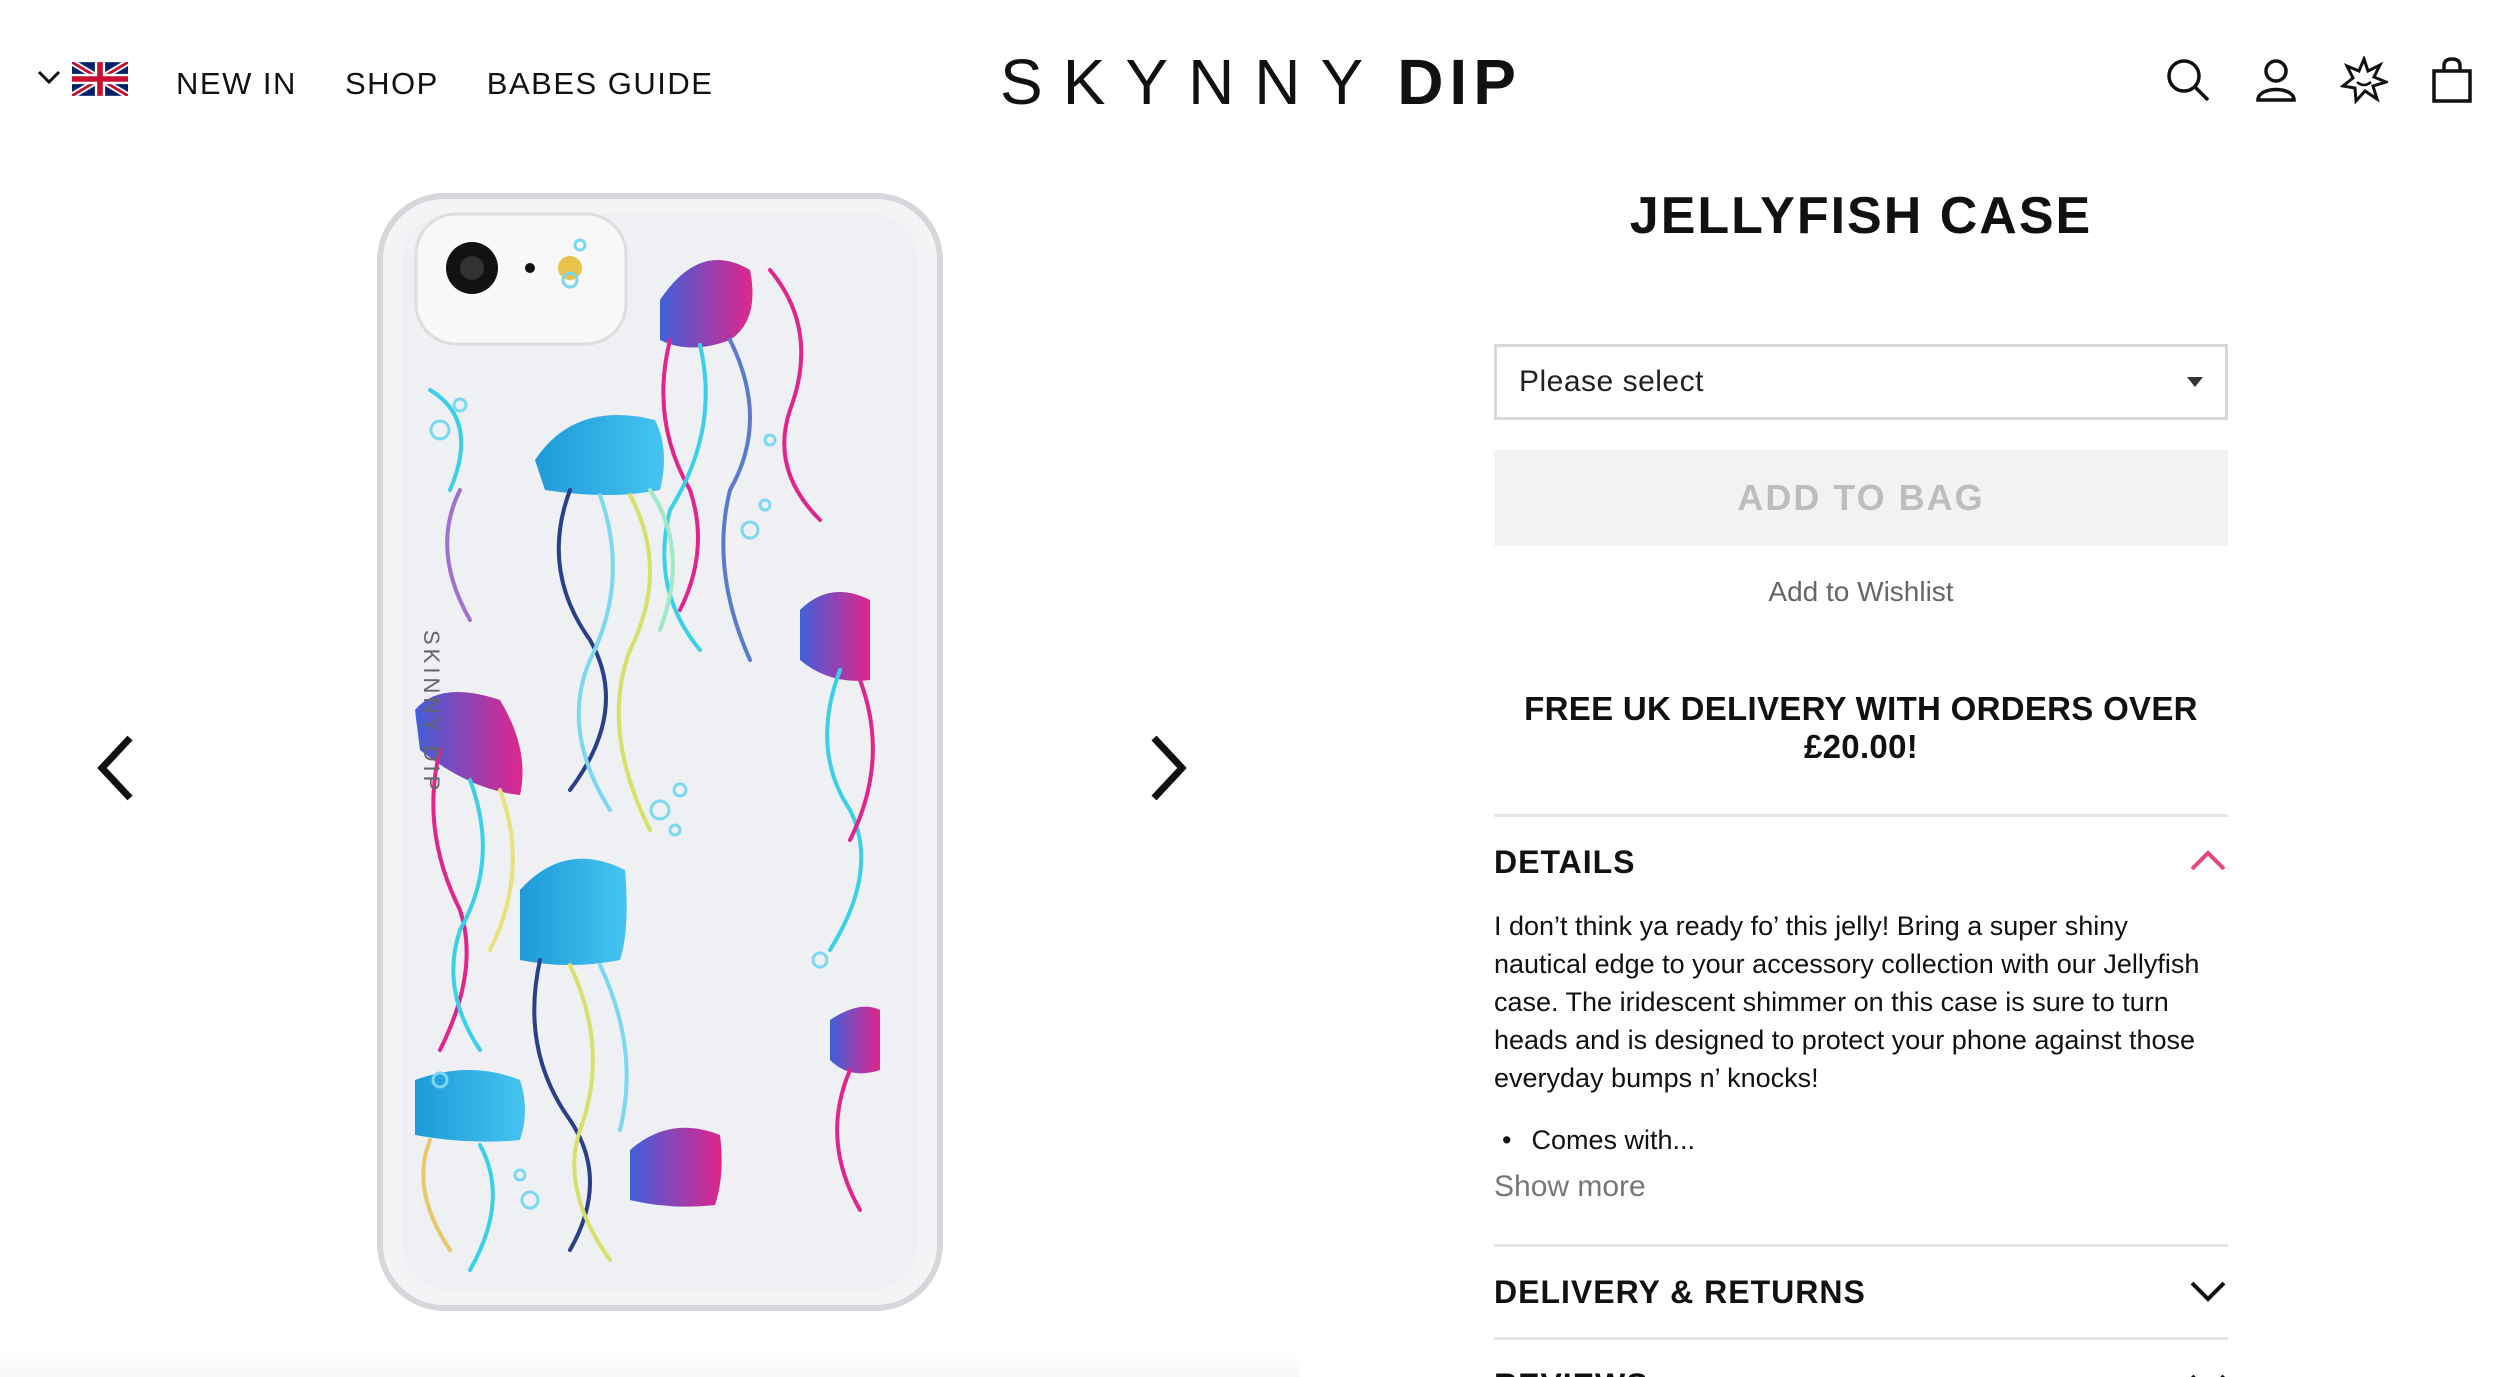 The height and width of the screenshot is (1377, 2500). Describe the element at coordinates (2195, 382) in the screenshot. I see `caret-down-icon` at that location.